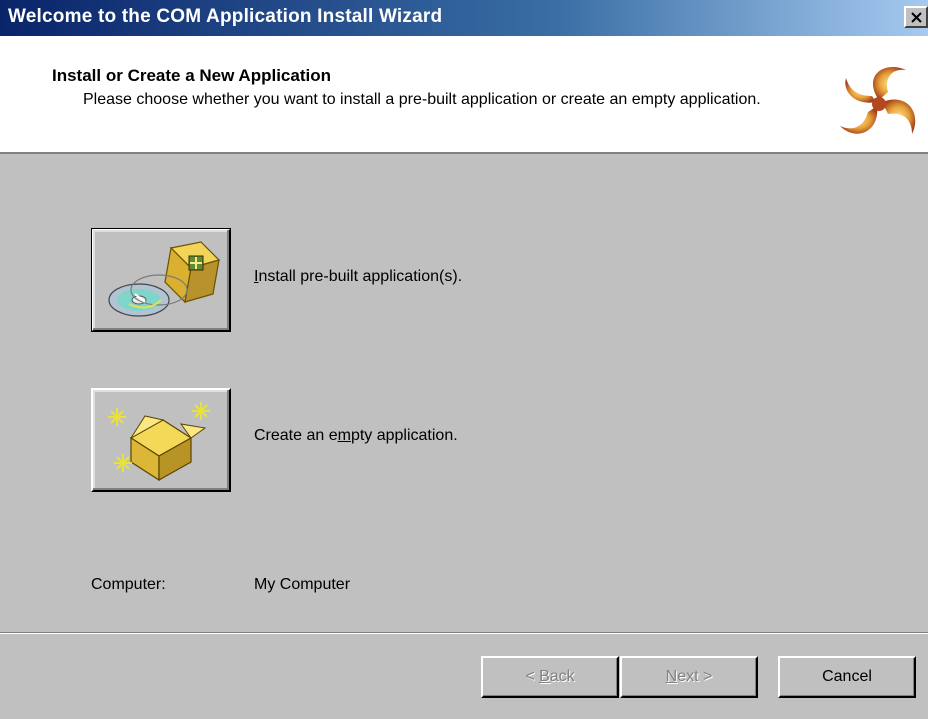  What do you see at coordinates (550, 677) in the screenshot?
I see `back-button: < Back` at bounding box center [550, 677].